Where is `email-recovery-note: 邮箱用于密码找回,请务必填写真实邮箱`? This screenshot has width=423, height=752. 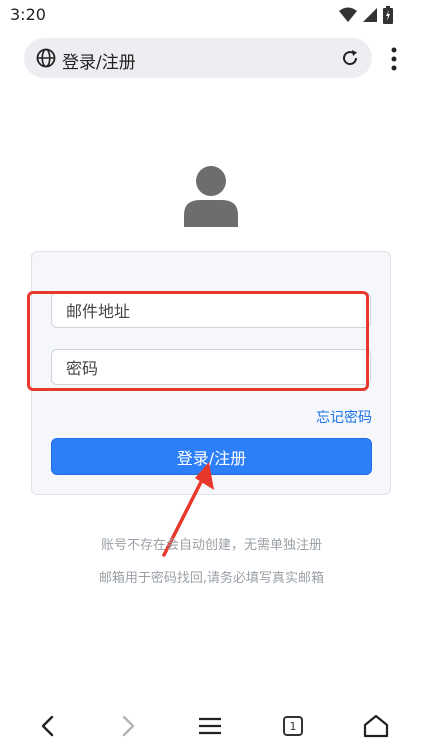
email-recovery-note: 邮箱用于密码找回,请务必填写真实邮箱 is located at coordinates (211, 578).